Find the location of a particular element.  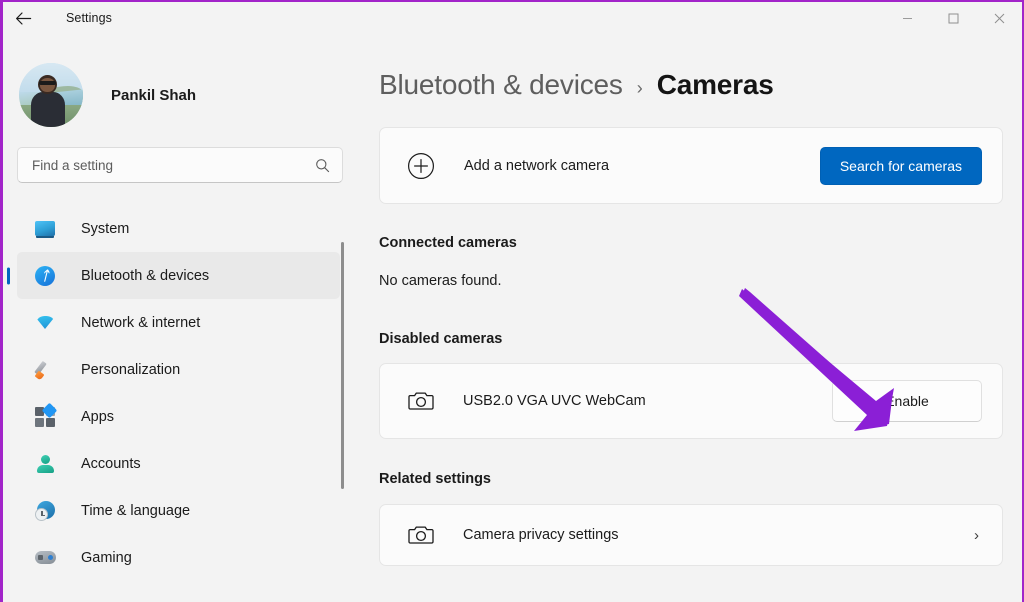

camera-privacy-settings-row: Camera privacy settings › is located at coordinates (691, 535).